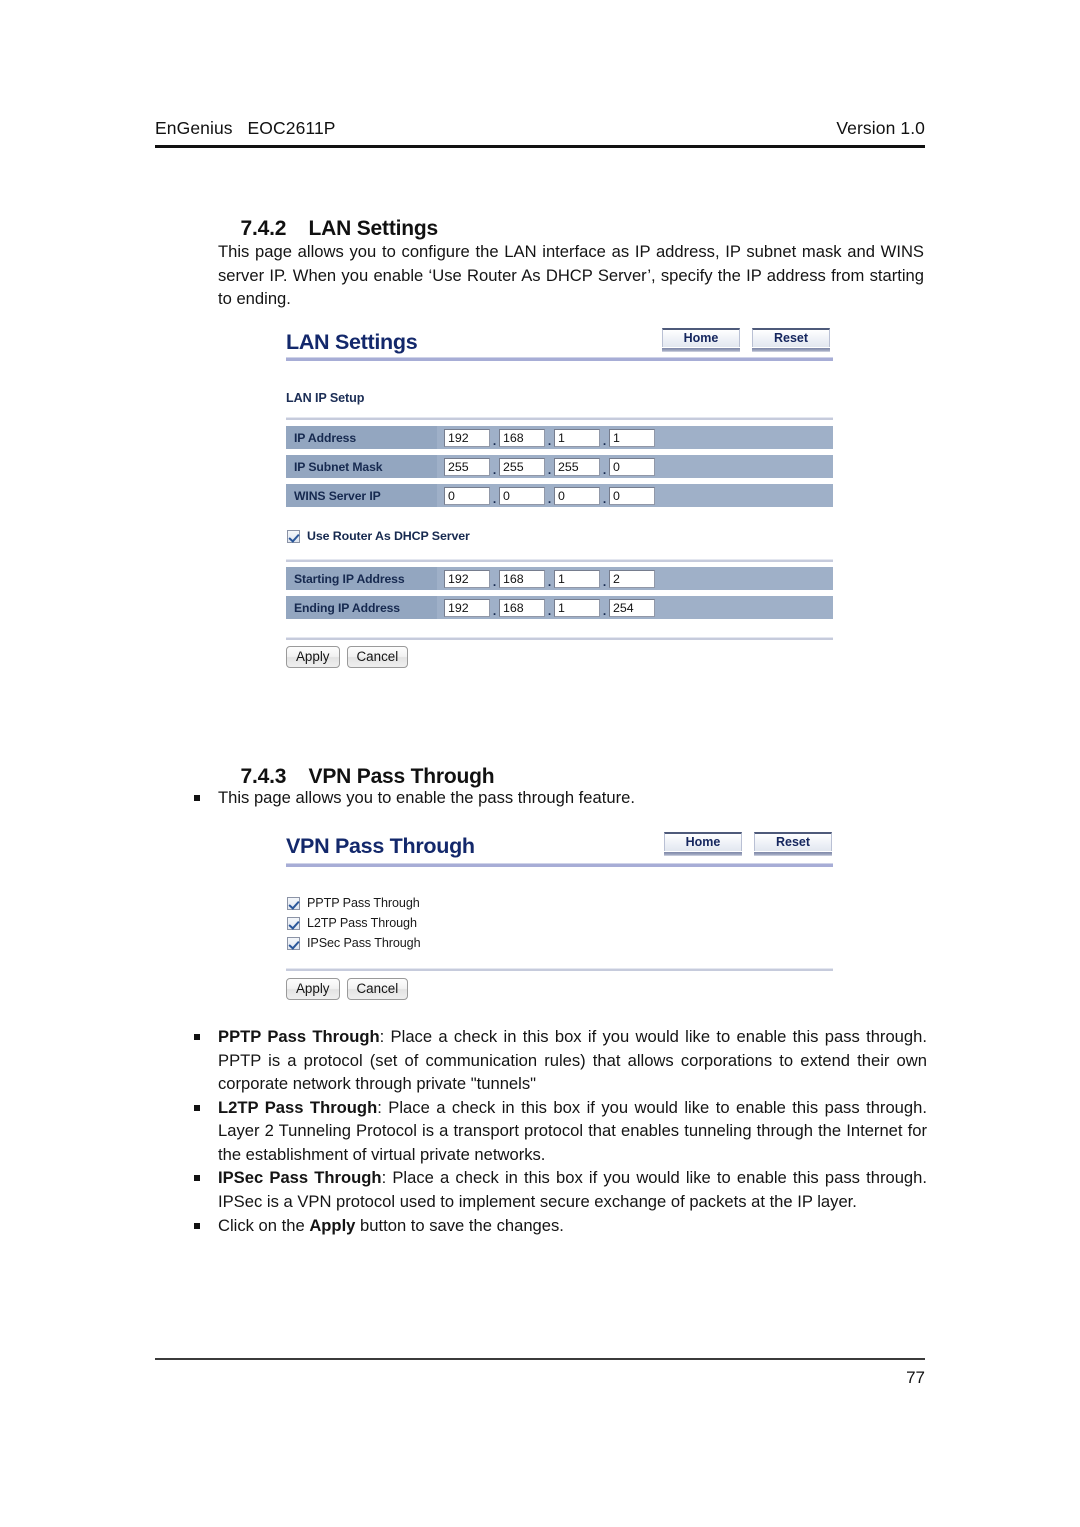  I want to click on ipsec-pass-through-row: IPSec Pass Through, so click(354, 943).